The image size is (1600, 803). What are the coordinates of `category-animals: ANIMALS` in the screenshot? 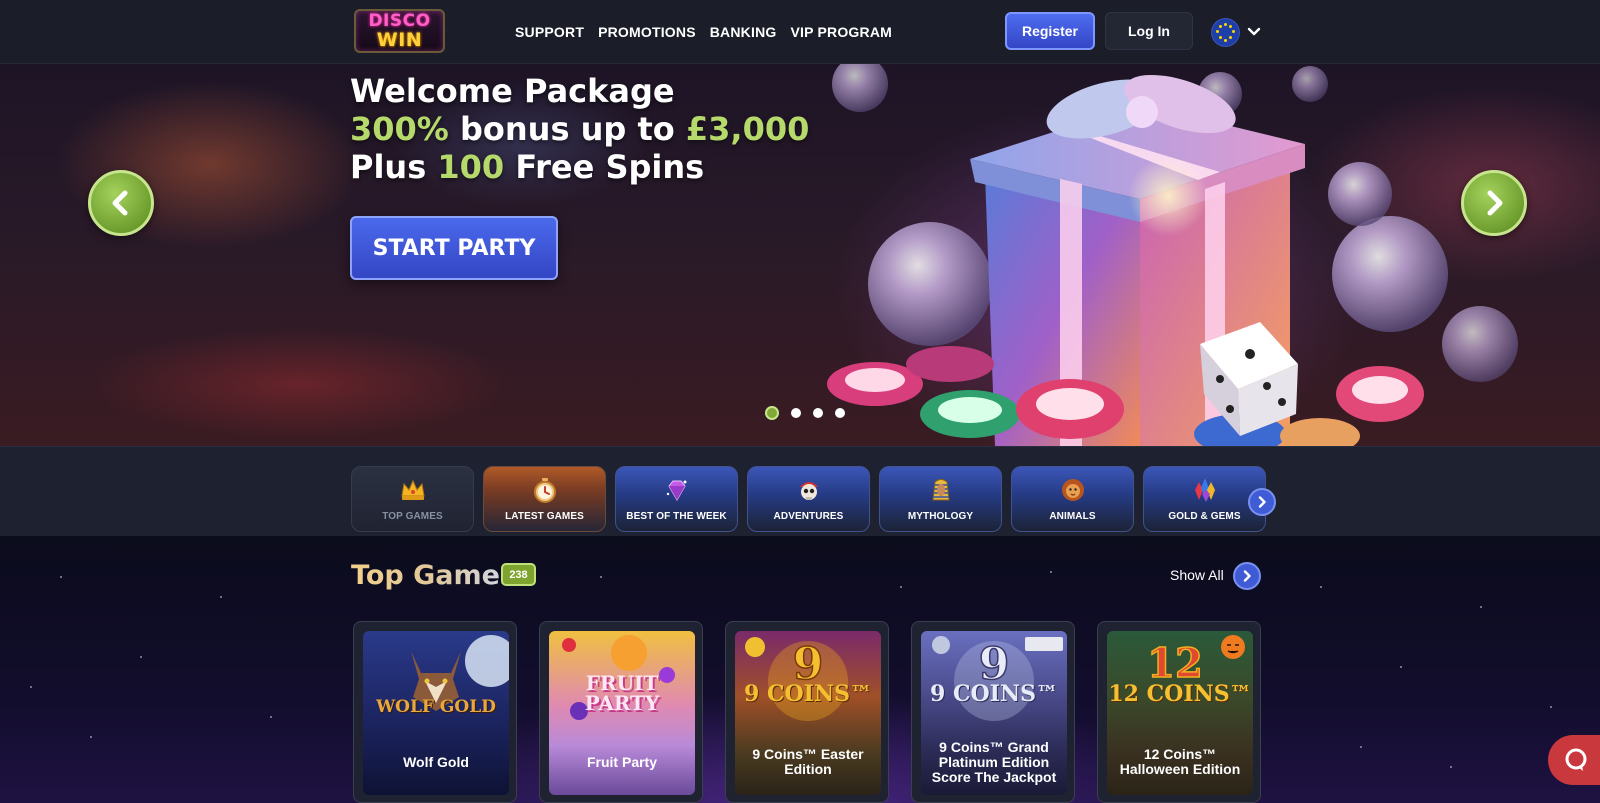 It's located at (1072, 499).